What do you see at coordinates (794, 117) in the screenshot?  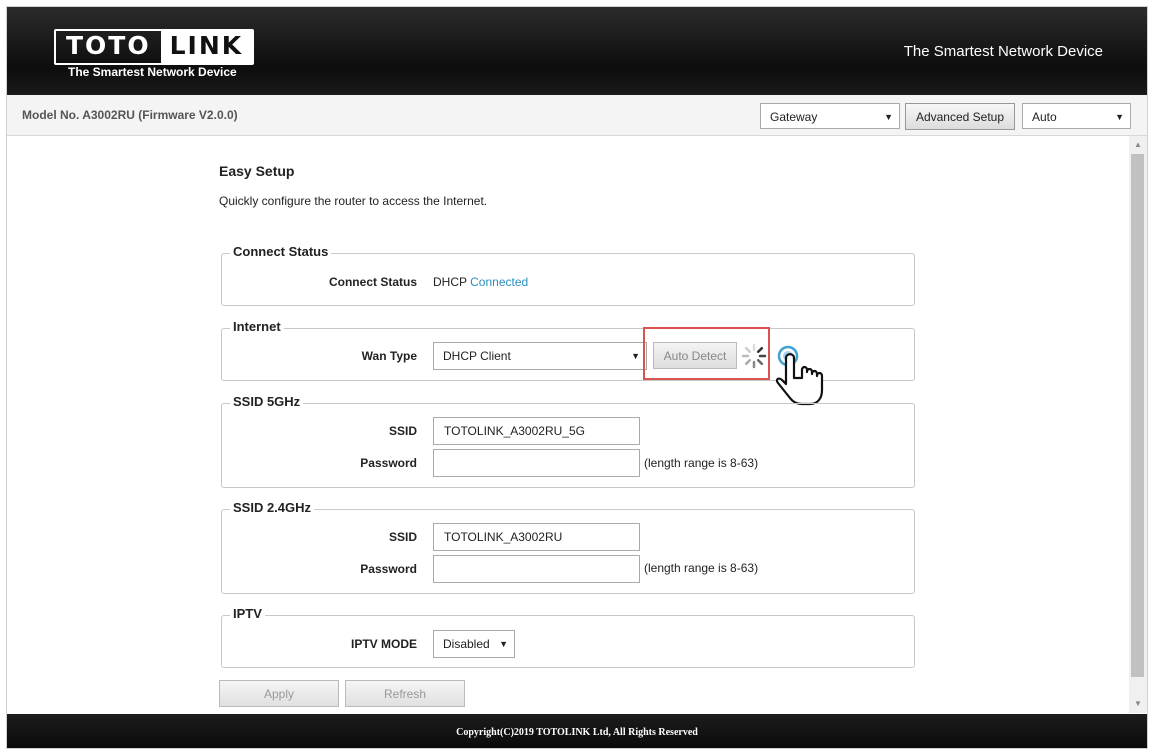 I see `mode-select-value: Gateway` at bounding box center [794, 117].